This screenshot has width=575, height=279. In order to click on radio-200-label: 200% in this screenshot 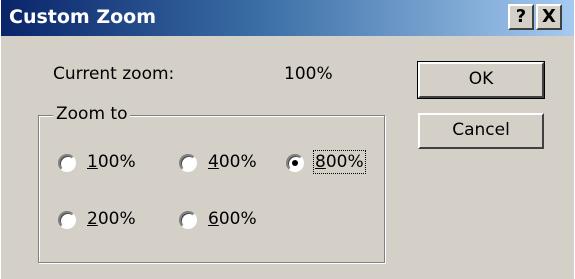, I will do `click(111, 219)`.